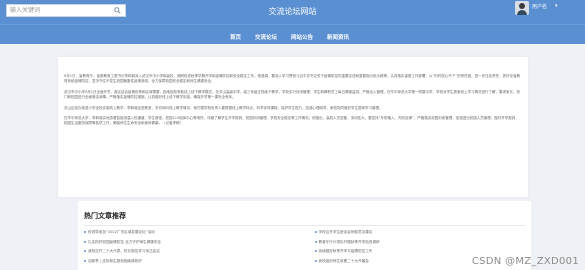 This screenshot has width=585, height=270. What do you see at coordinates (58, 10) in the screenshot?
I see `search-input` at bounding box center [58, 10].